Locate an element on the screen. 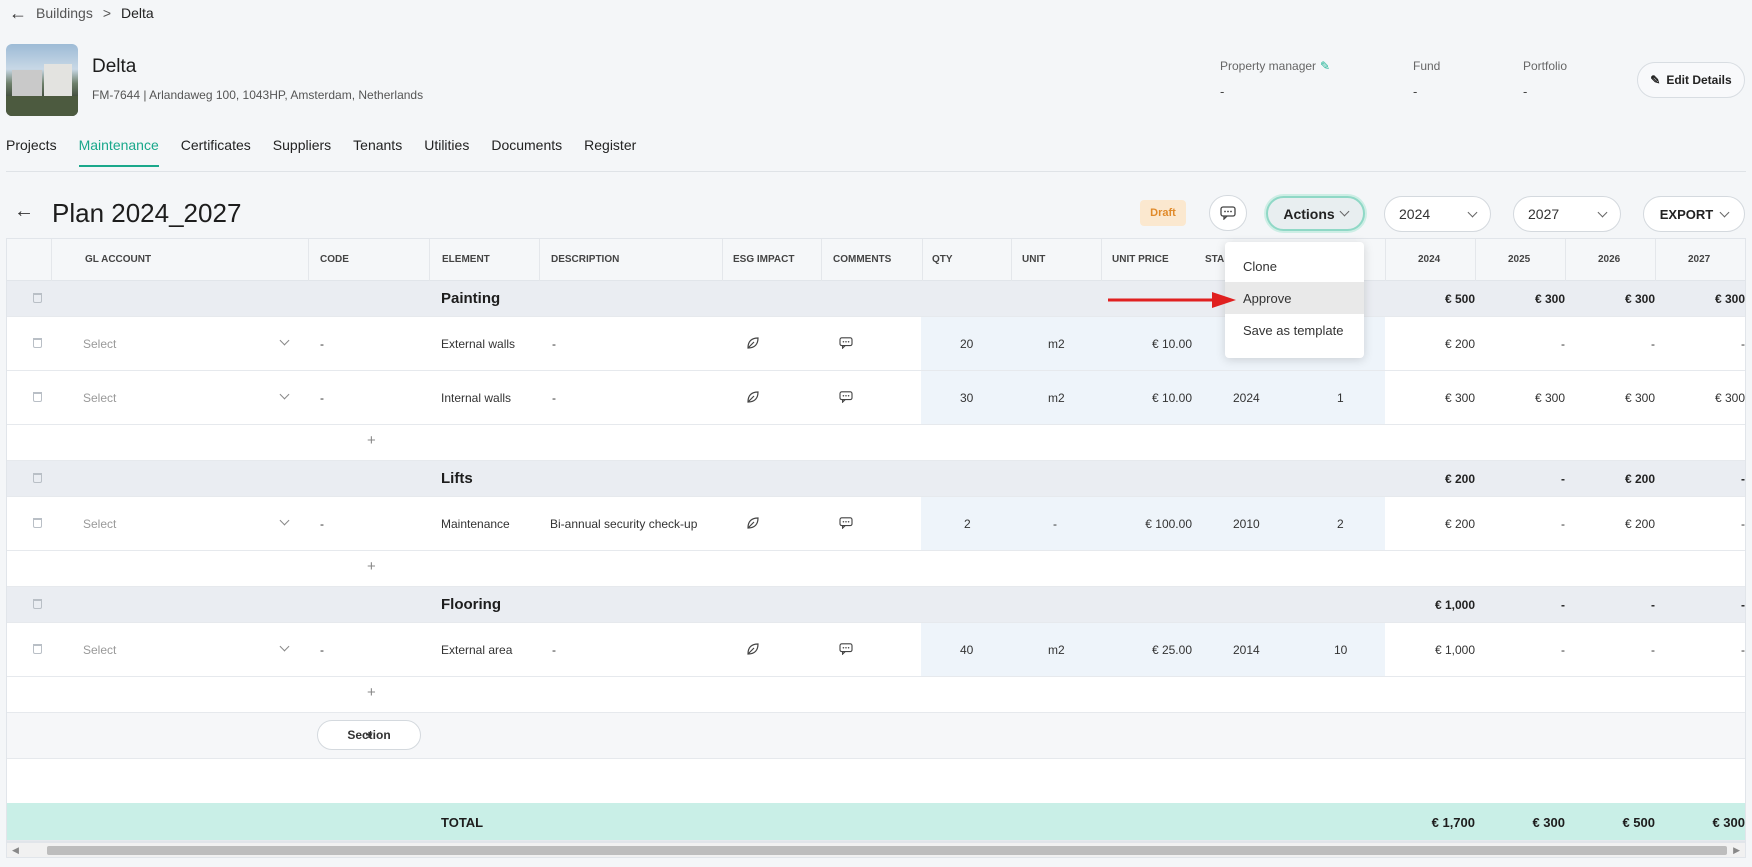 The image size is (1752, 867). back-arrow-icon: ← is located at coordinates (18, 13).